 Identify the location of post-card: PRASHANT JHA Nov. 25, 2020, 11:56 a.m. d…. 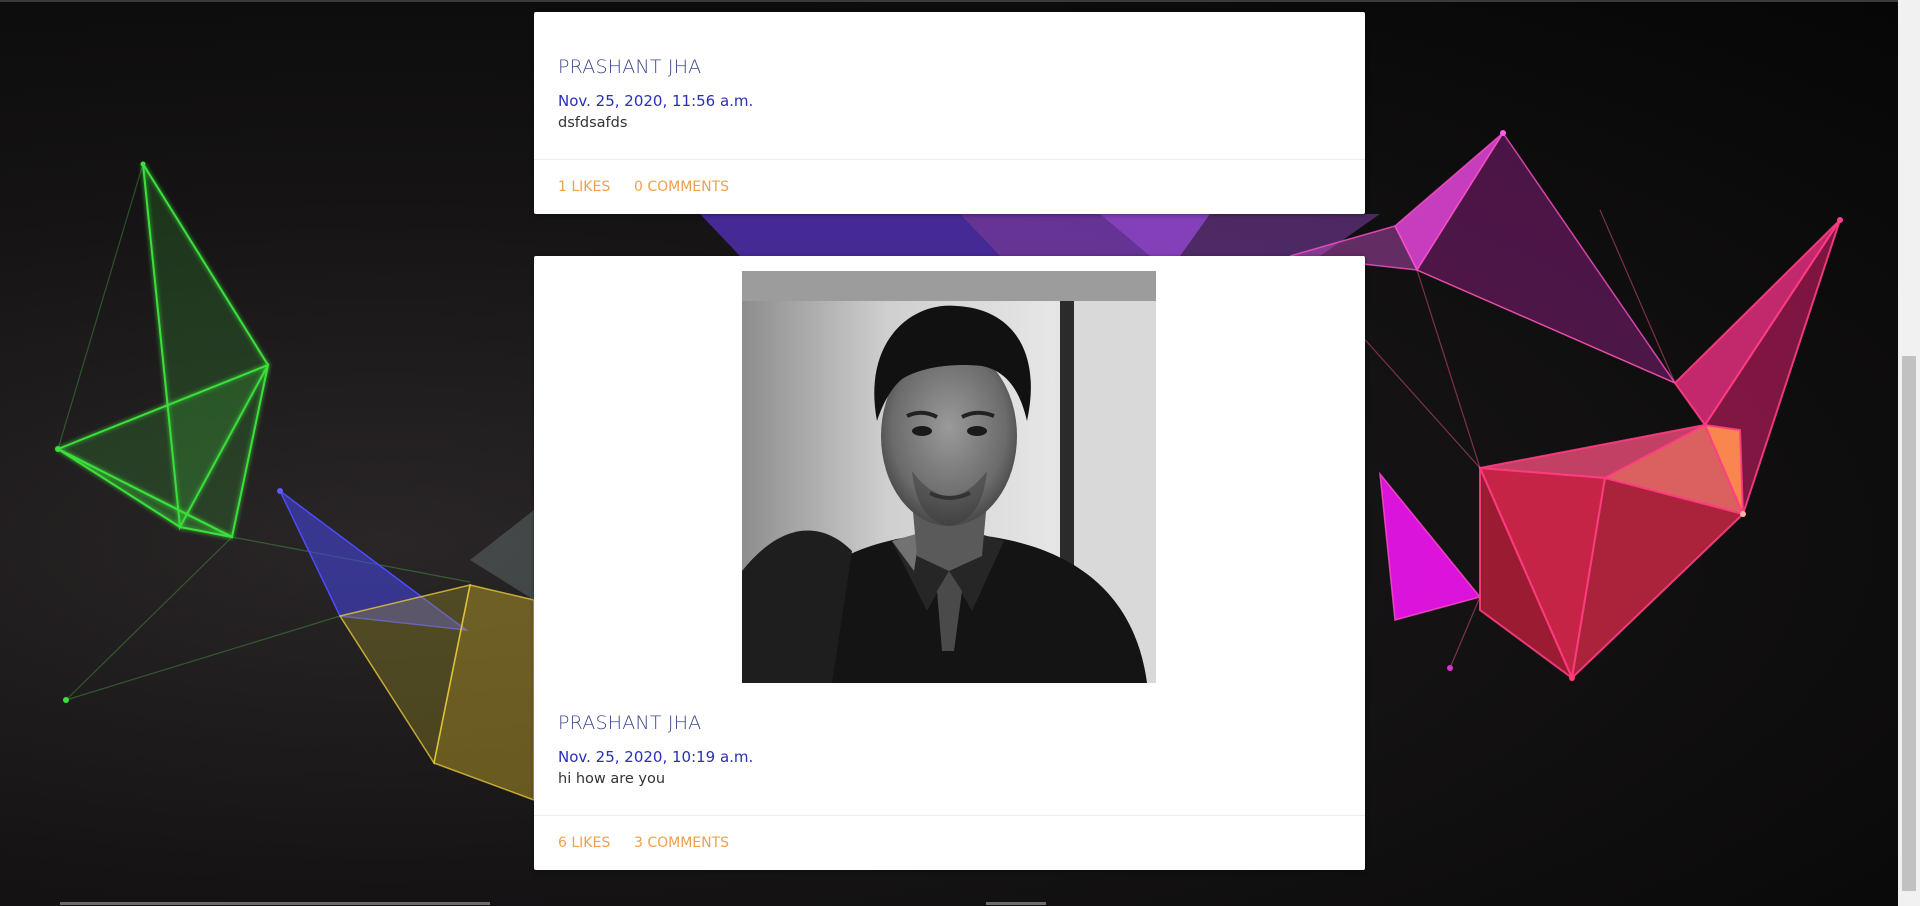
(949, 113).